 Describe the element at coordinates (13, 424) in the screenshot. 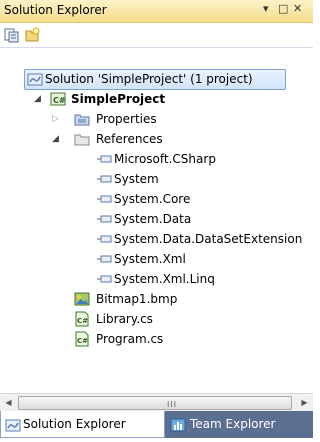

I see `solution-explorer-icon` at that location.